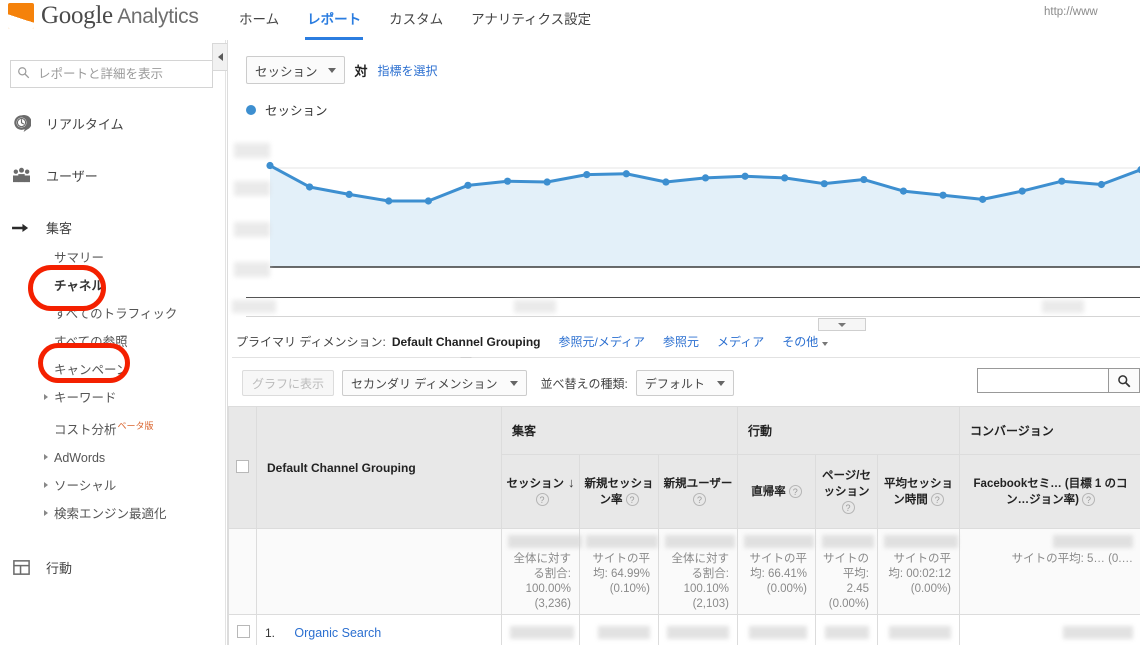 This screenshot has height=645, width=1140. What do you see at coordinates (112, 286) in the screenshot?
I see `sidebar-item-channels: チャネル` at bounding box center [112, 286].